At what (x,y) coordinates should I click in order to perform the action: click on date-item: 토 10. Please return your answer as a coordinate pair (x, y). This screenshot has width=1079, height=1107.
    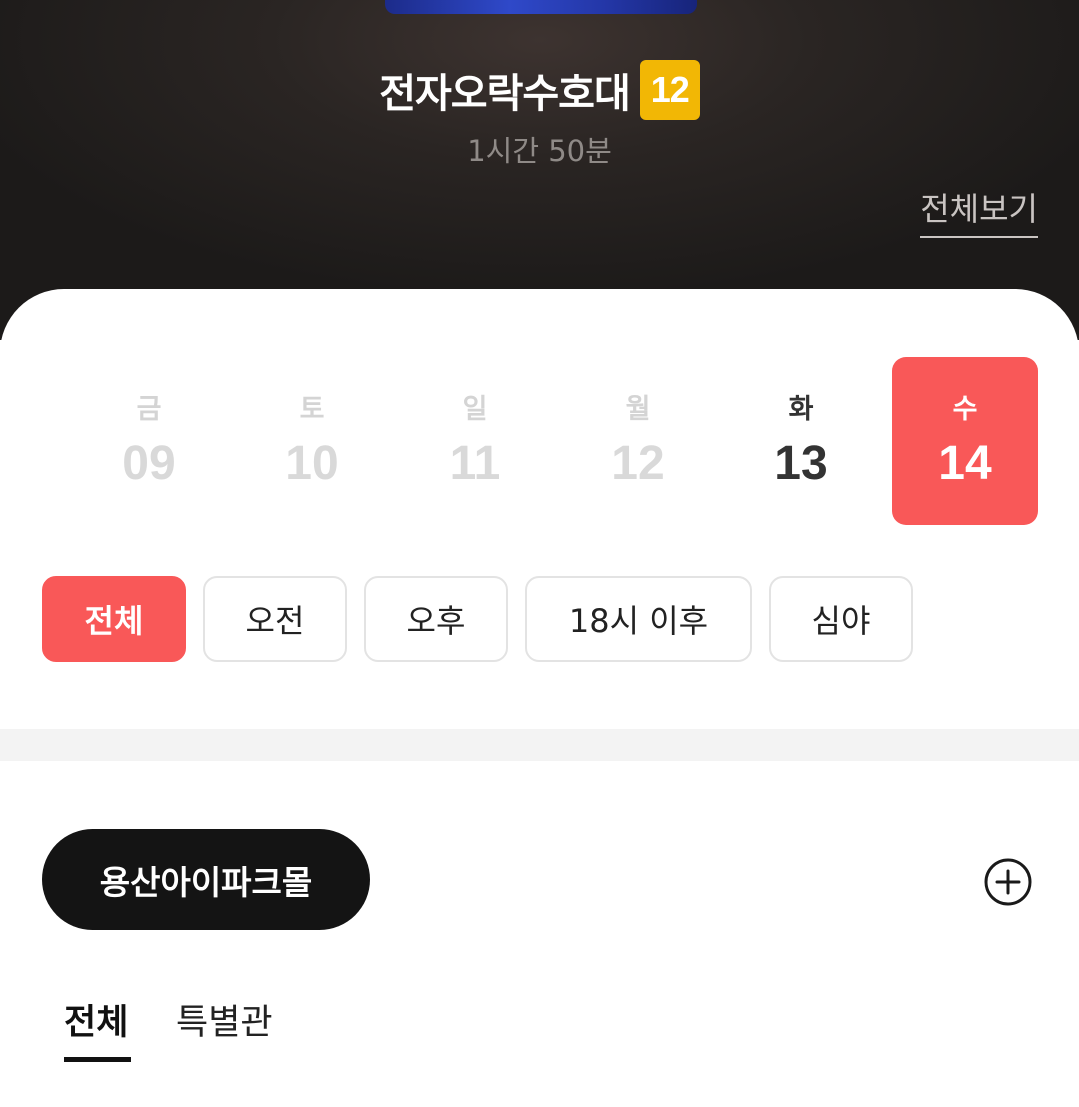
    Looking at the image, I should click on (312, 441).